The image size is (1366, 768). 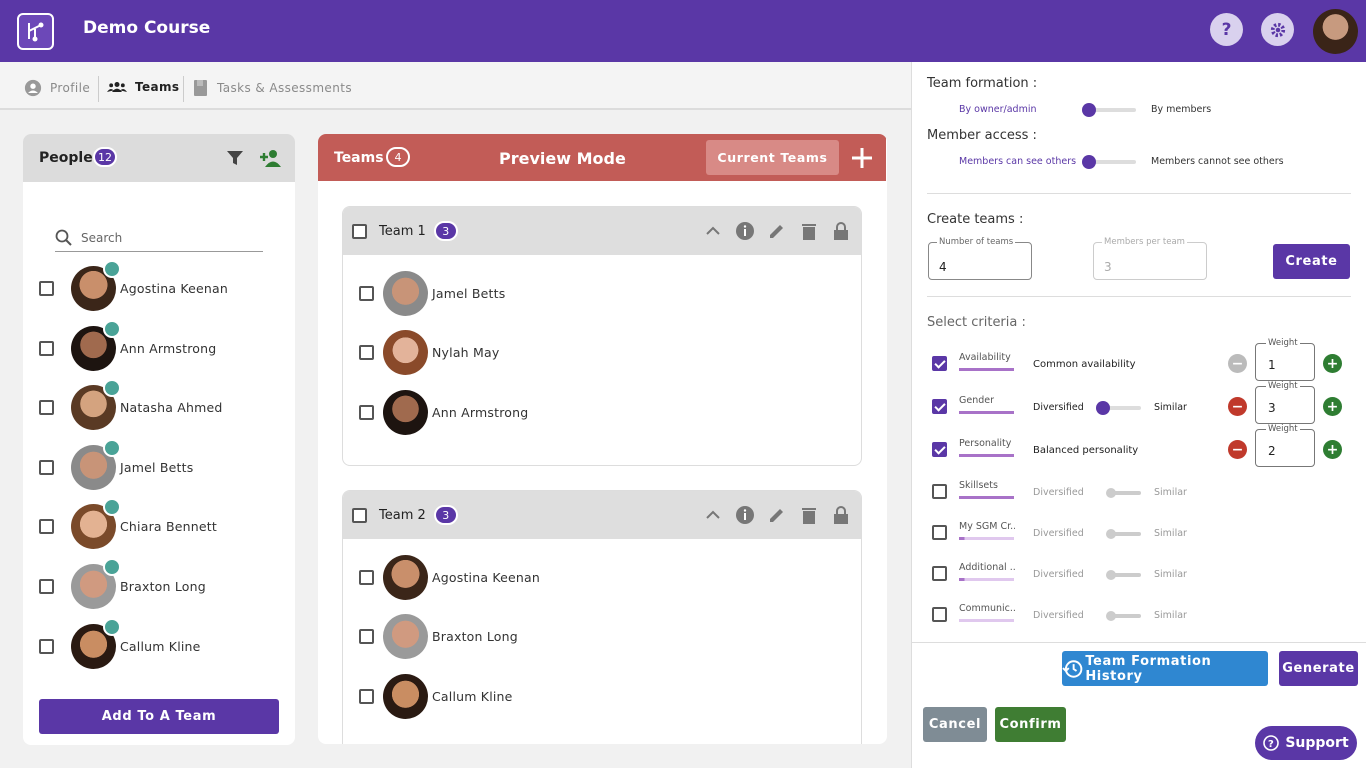 What do you see at coordinates (128, 523) in the screenshot?
I see `person-row: Chiara Bennett` at bounding box center [128, 523].